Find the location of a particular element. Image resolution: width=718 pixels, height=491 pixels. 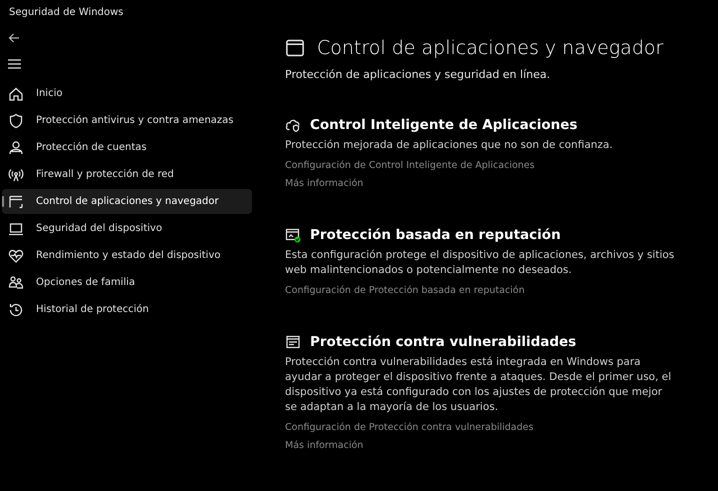

cloud-shield-icon is located at coordinates (293, 125).